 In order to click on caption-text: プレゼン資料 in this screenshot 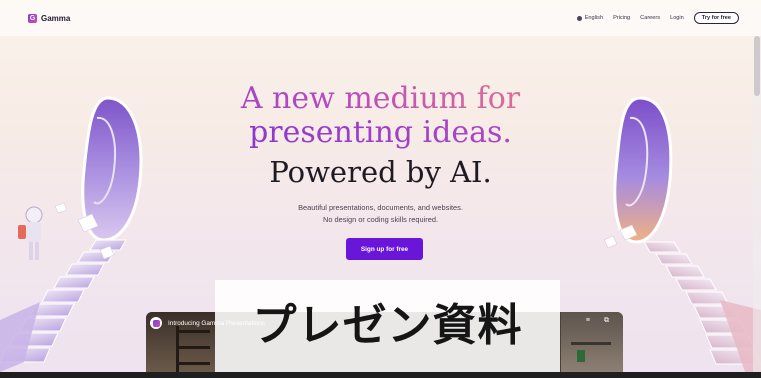, I will do `click(387, 325)`.